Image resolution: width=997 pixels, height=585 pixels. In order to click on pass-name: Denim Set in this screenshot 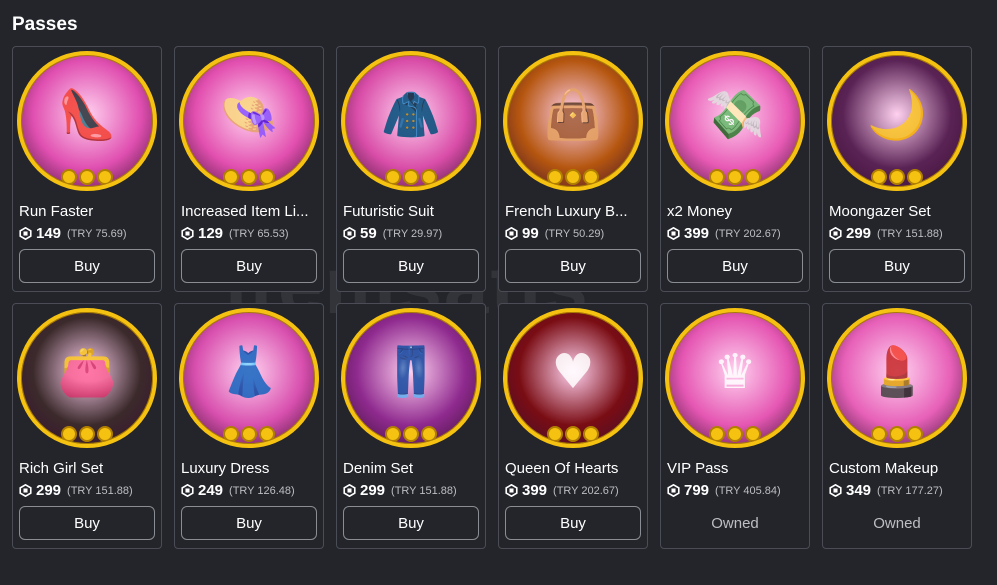, I will do `click(412, 468)`.